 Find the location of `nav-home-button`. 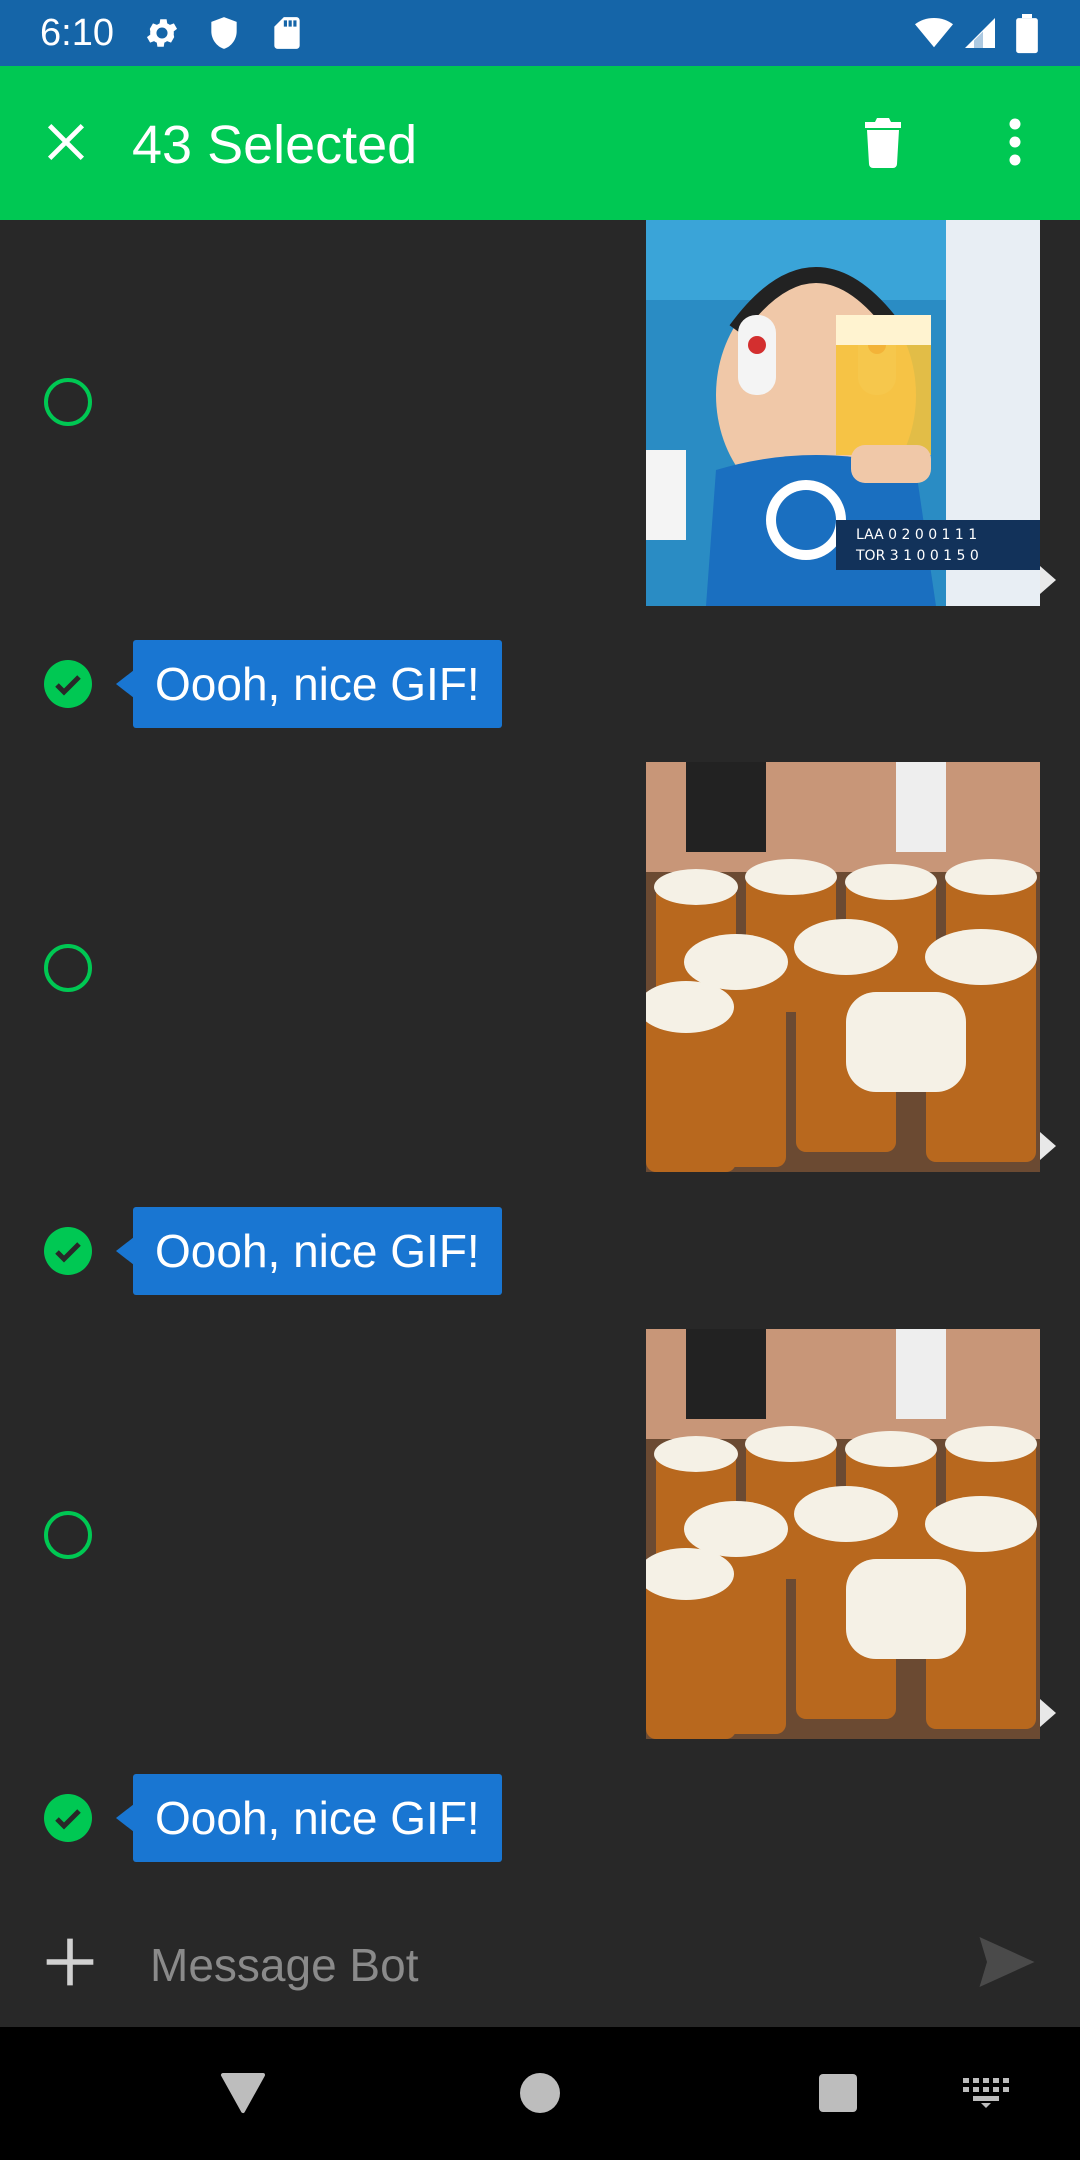

nav-home-button is located at coordinates (540, 2095).